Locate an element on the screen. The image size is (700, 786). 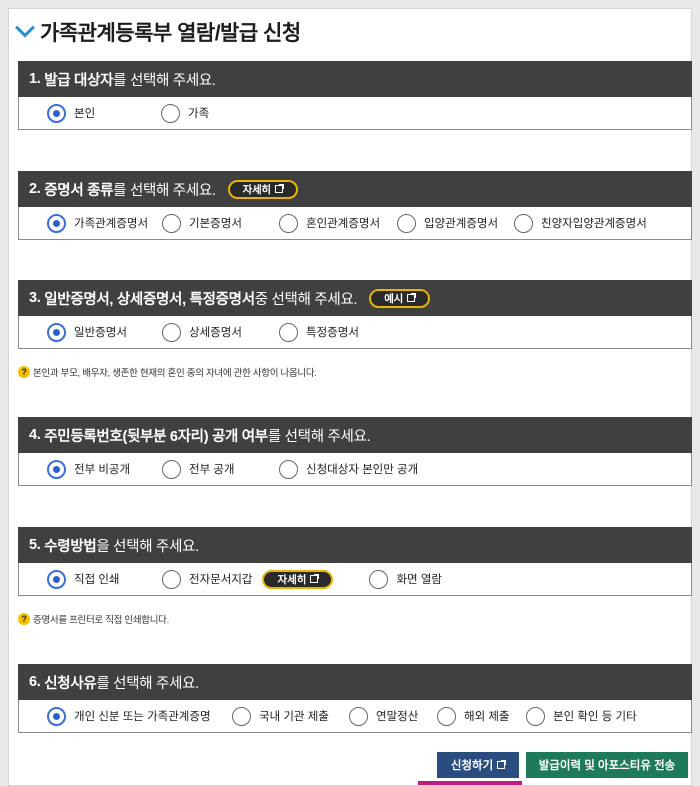
section-heading-bold: 수령방법 is located at coordinates (70, 546).